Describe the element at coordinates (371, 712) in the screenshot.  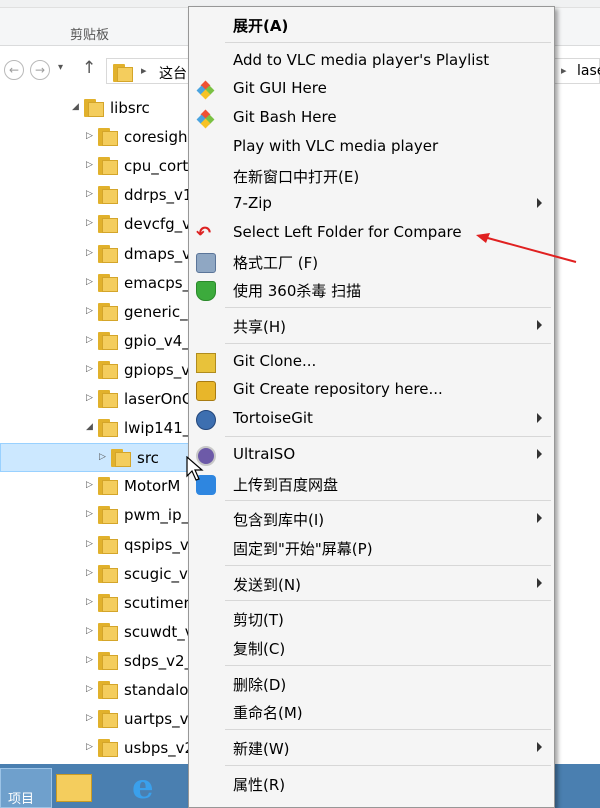
I see `menu-item: 重命名(M)` at that location.